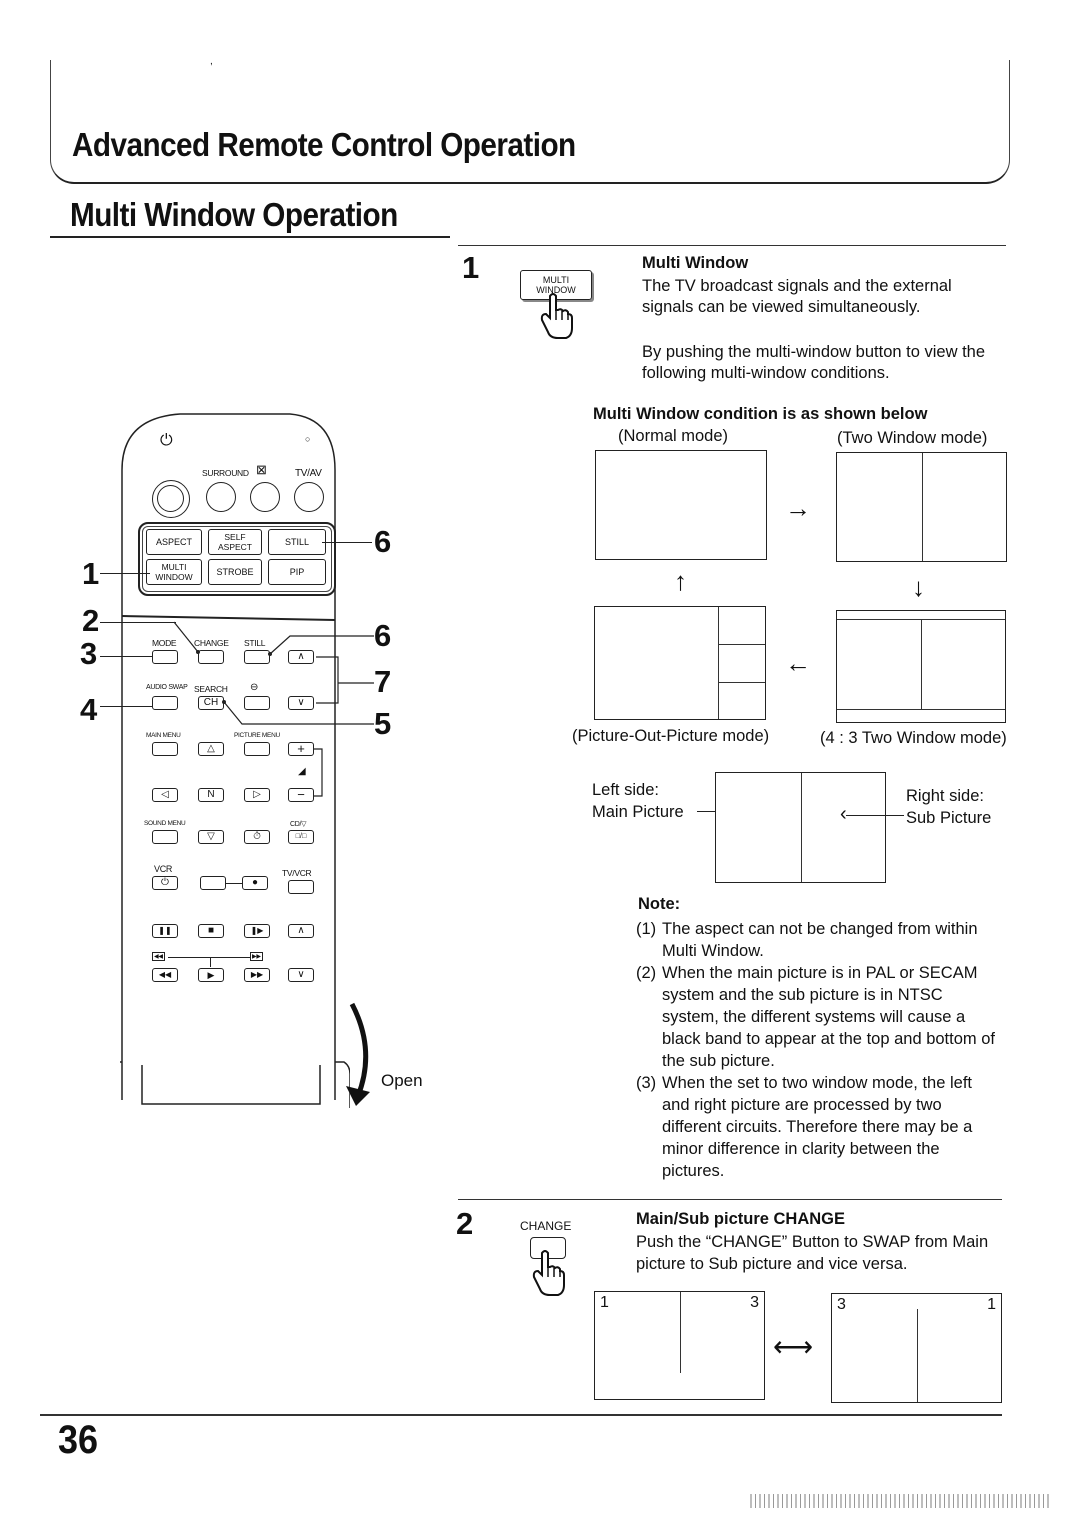 This screenshot has height=1526, width=1080. Describe the element at coordinates (301, 837) in the screenshot. I see `text-button: □/□` at that location.